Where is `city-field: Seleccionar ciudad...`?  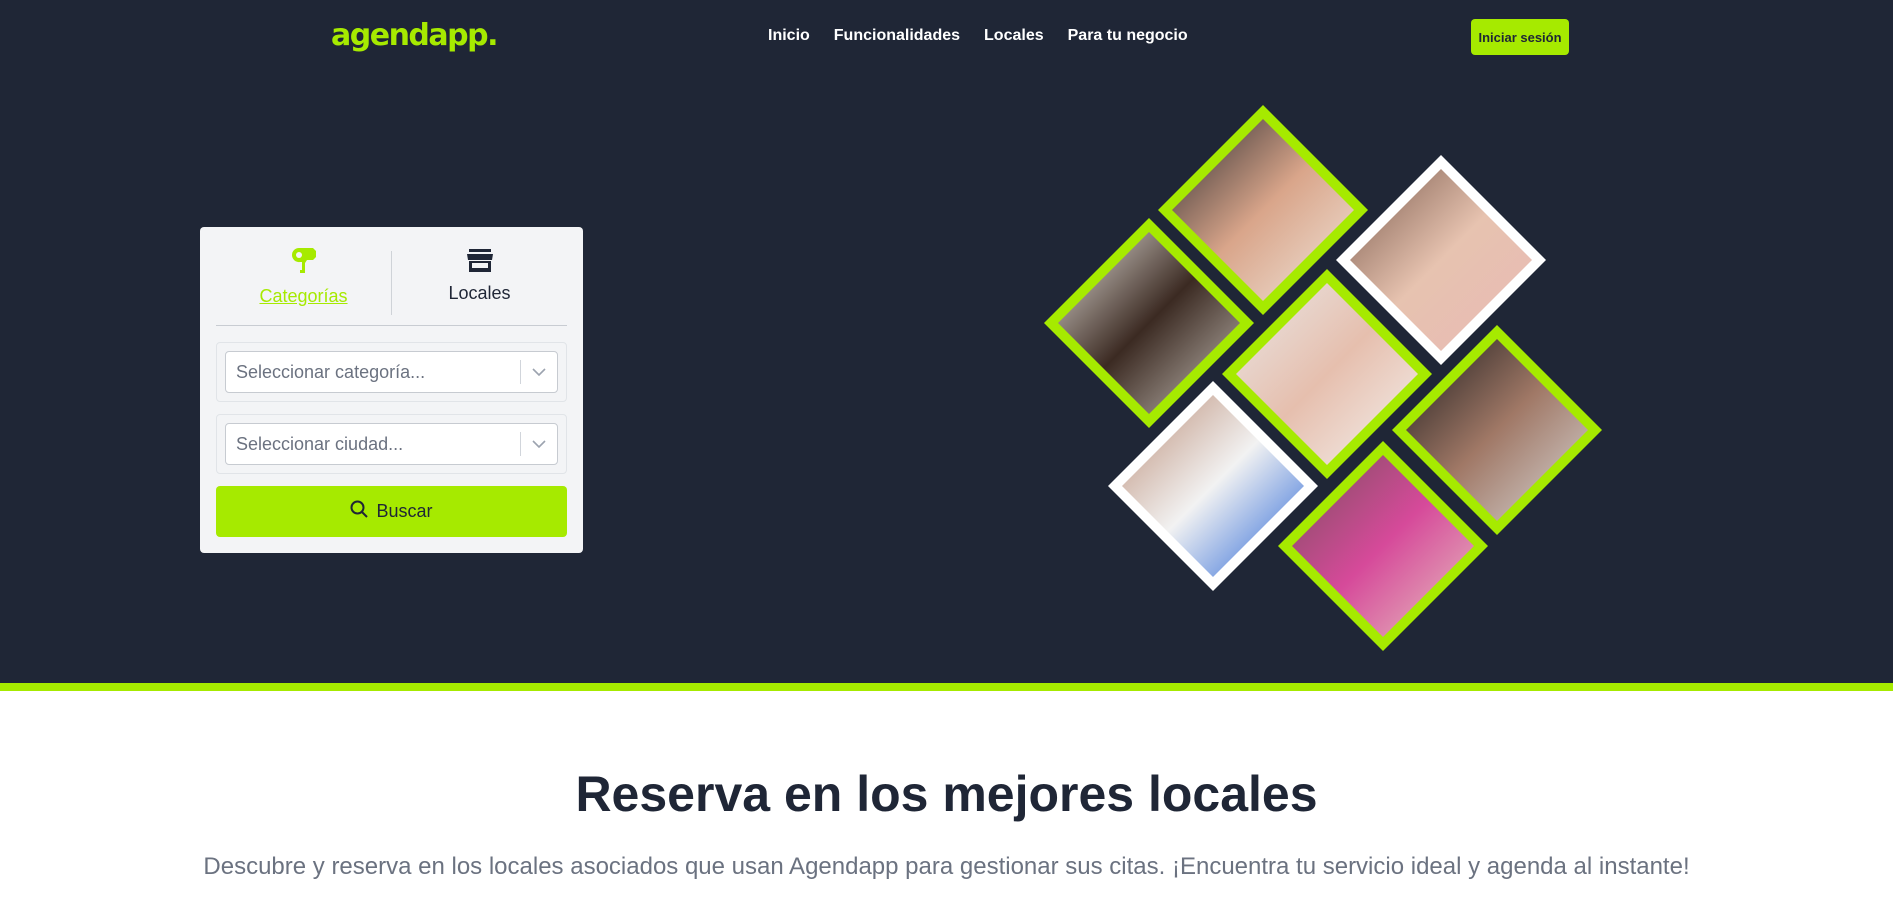
city-field: Seleccionar ciudad... is located at coordinates (391, 444).